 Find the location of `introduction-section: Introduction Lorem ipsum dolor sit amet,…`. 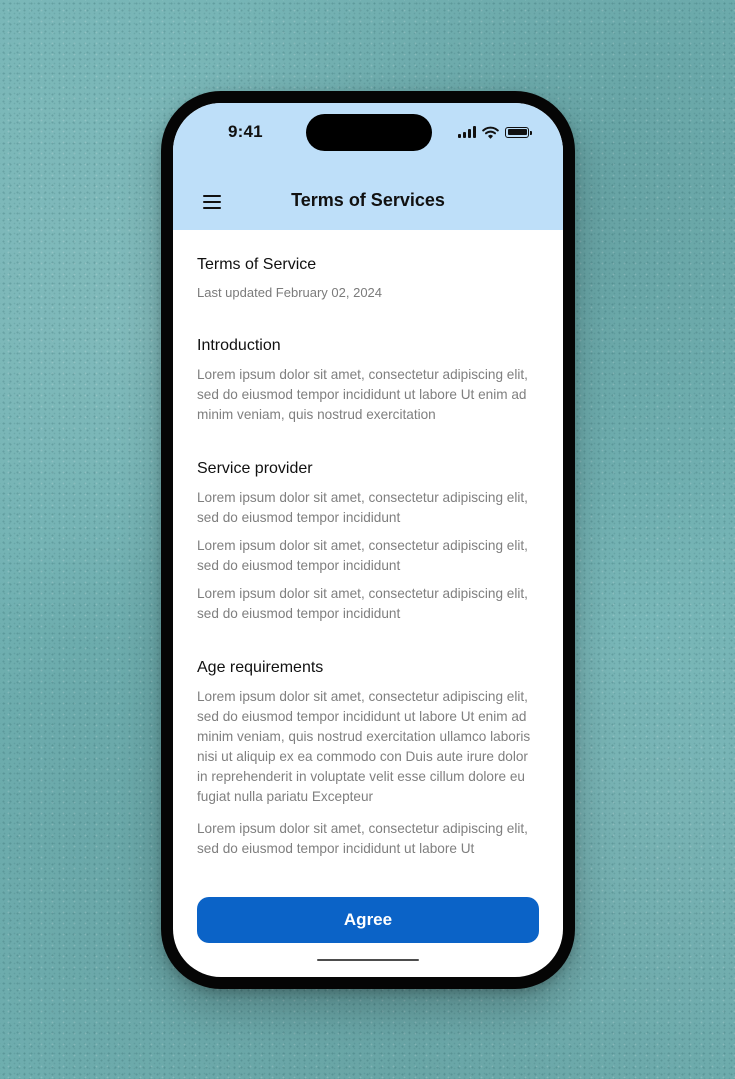

introduction-section: Introduction Lorem ipsum dolor sit amet,… is located at coordinates (368, 380).